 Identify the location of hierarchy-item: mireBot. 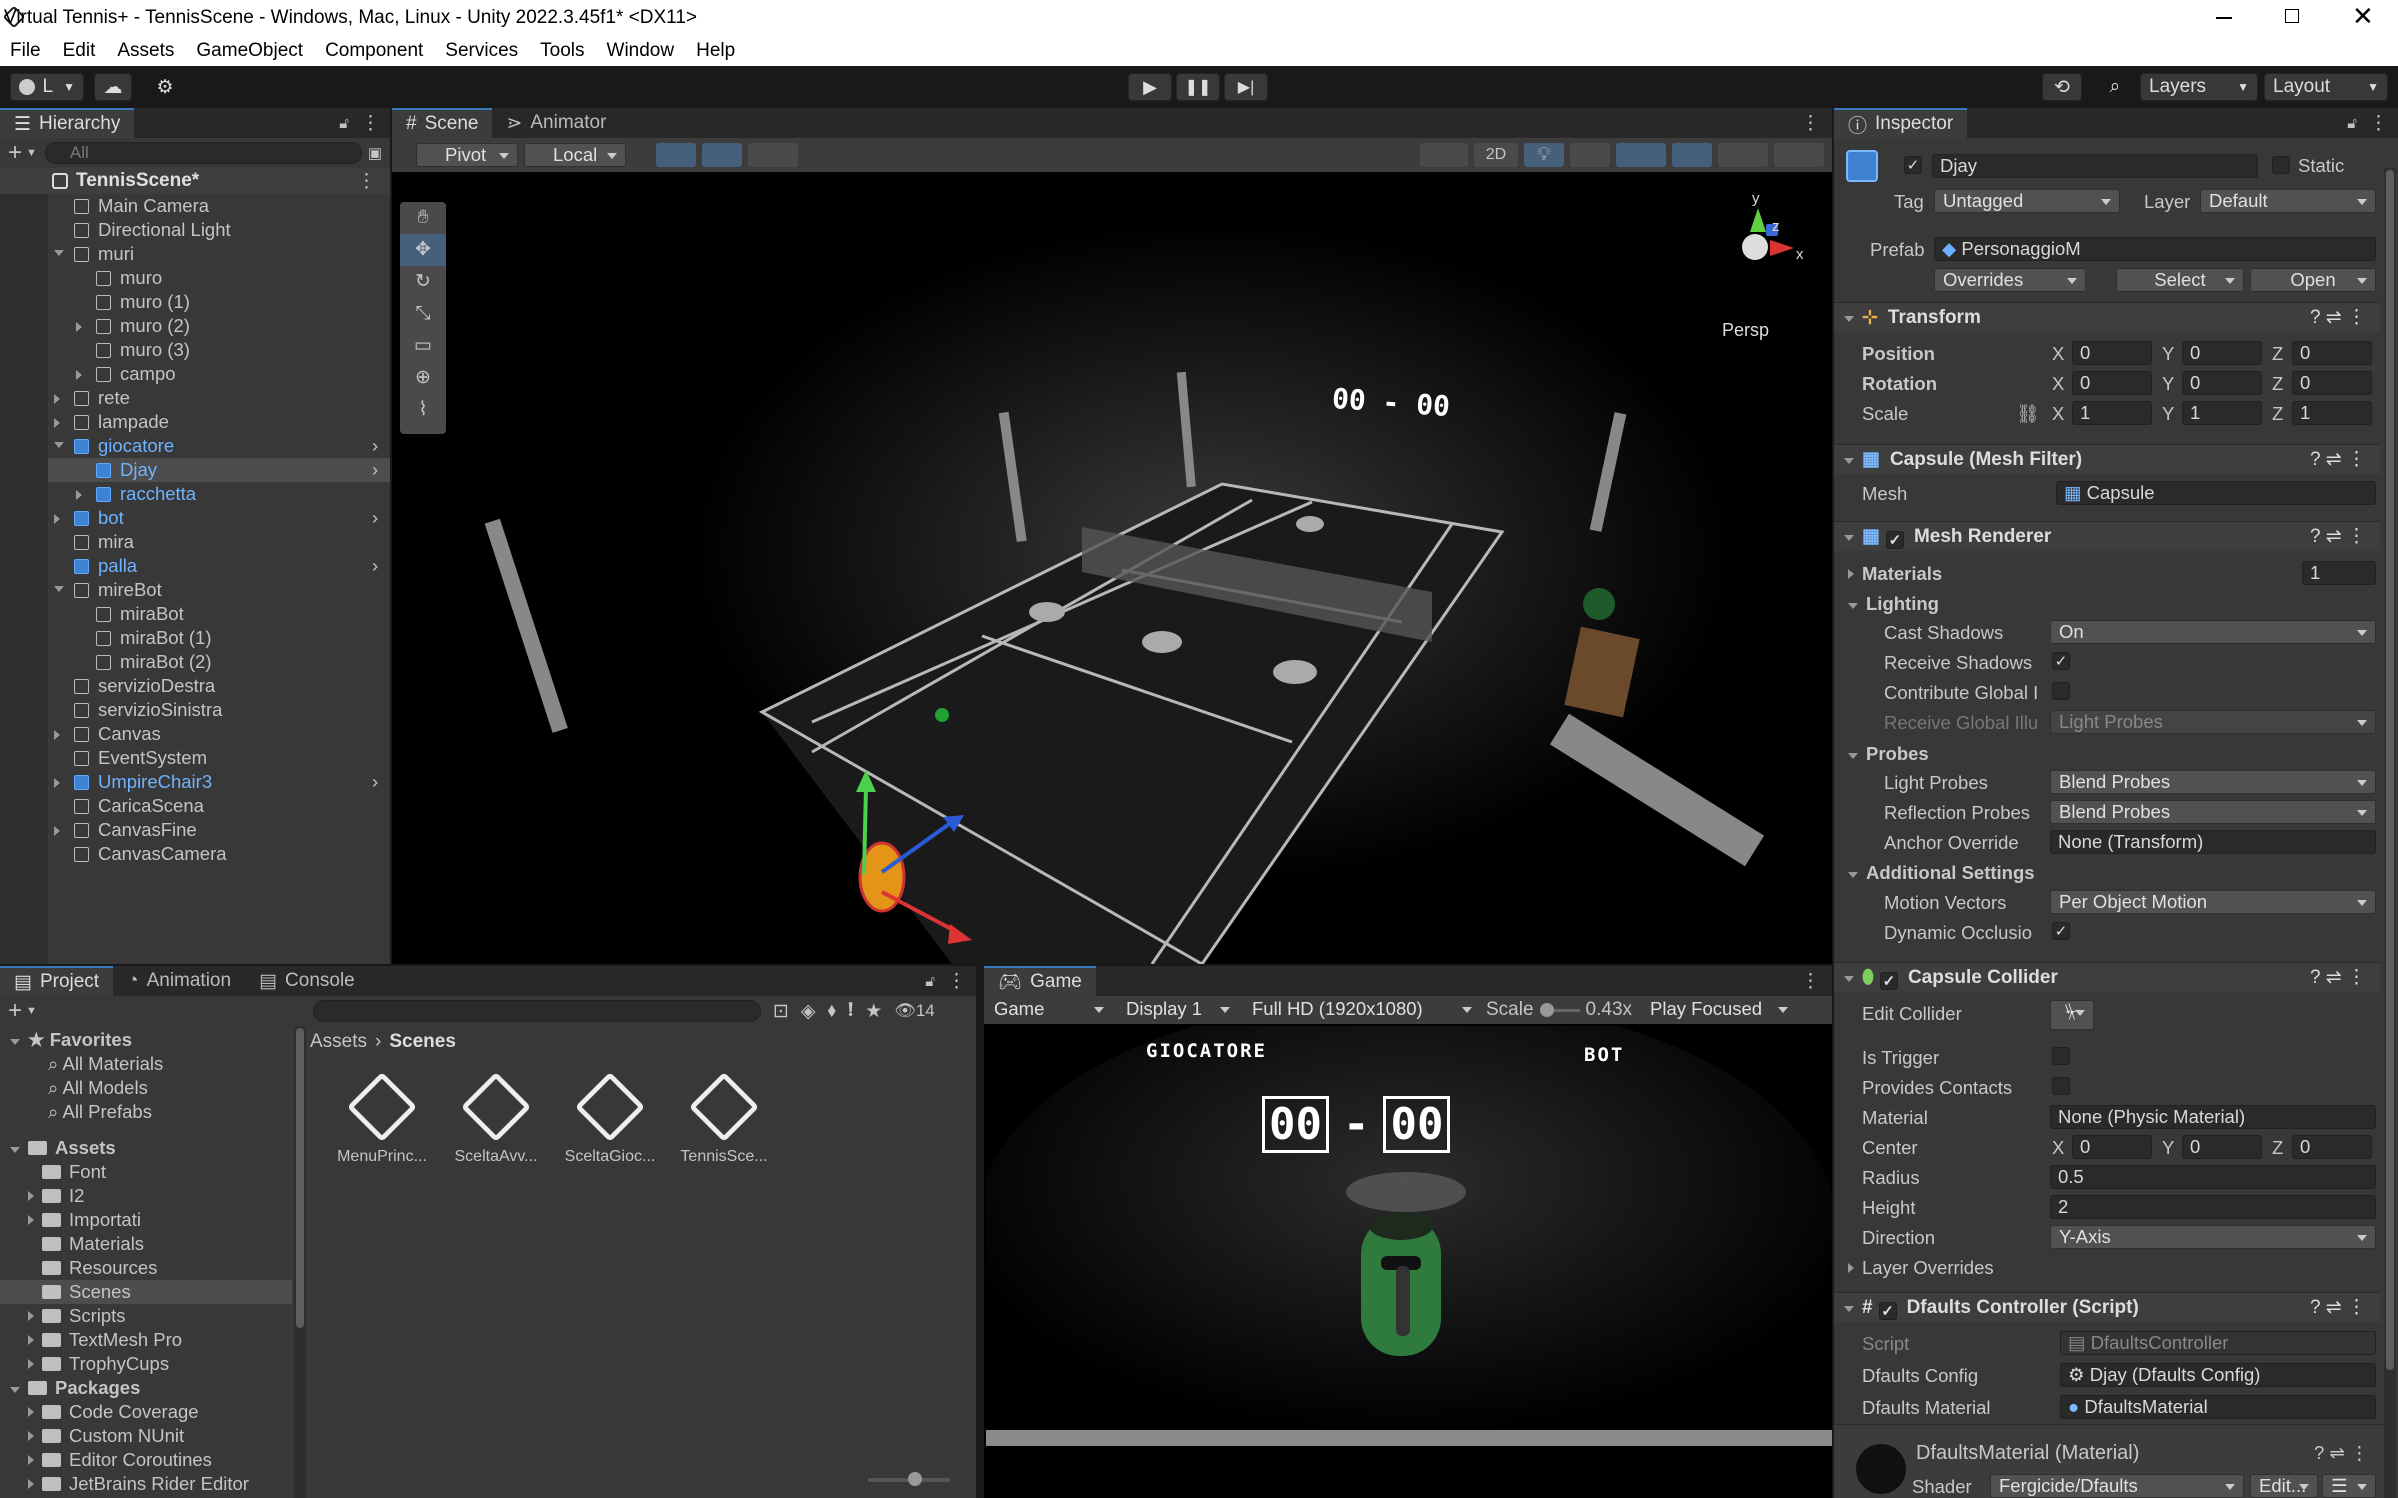
(195, 590).